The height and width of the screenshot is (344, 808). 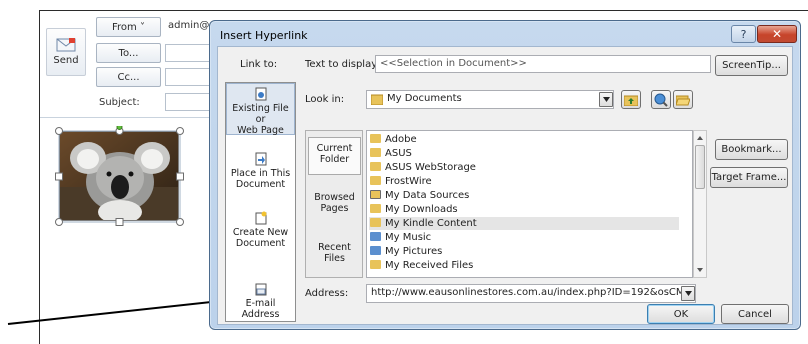 What do you see at coordinates (700, 138) in the screenshot?
I see `scroll-up-icon` at bounding box center [700, 138].